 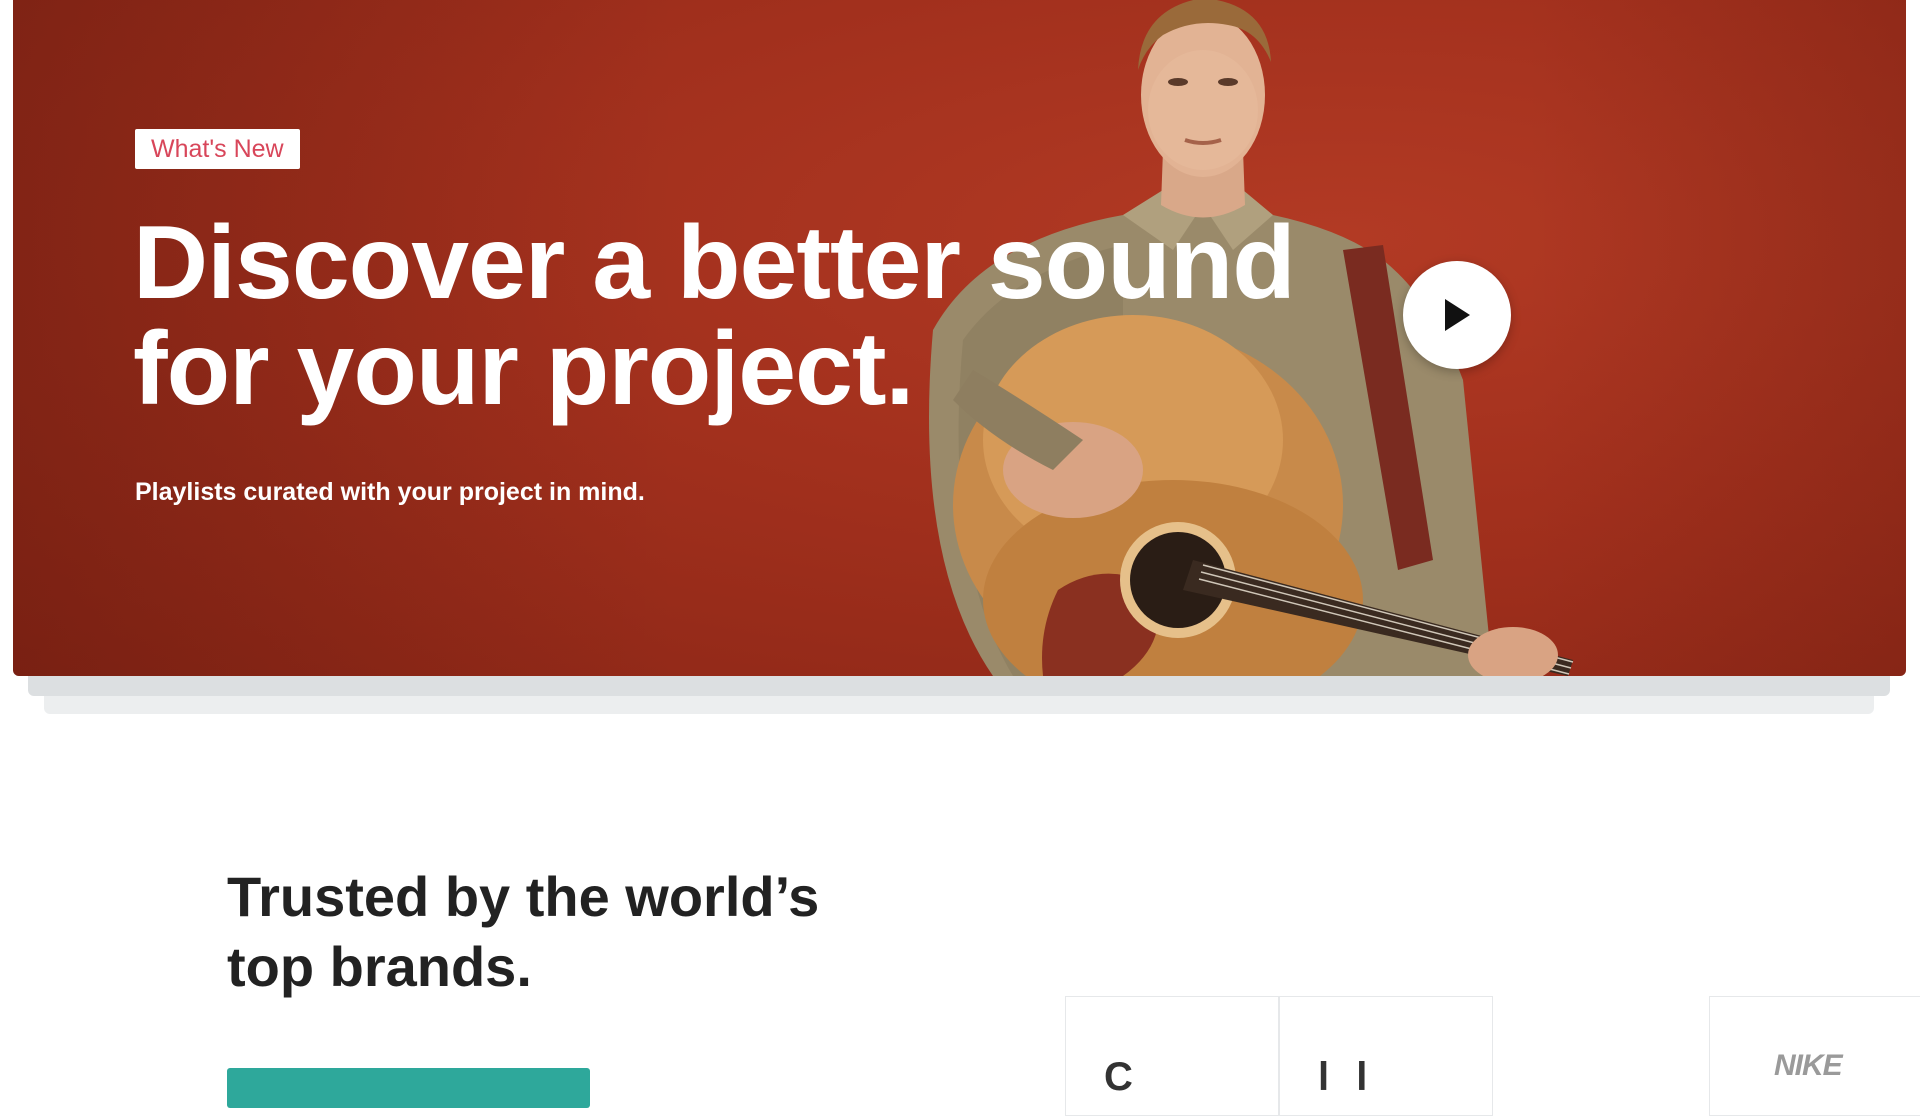 What do you see at coordinates (379, 966) in the screenshot?
I see `trusted-title-line-2: top brands.` at bounding box center [379, 966].